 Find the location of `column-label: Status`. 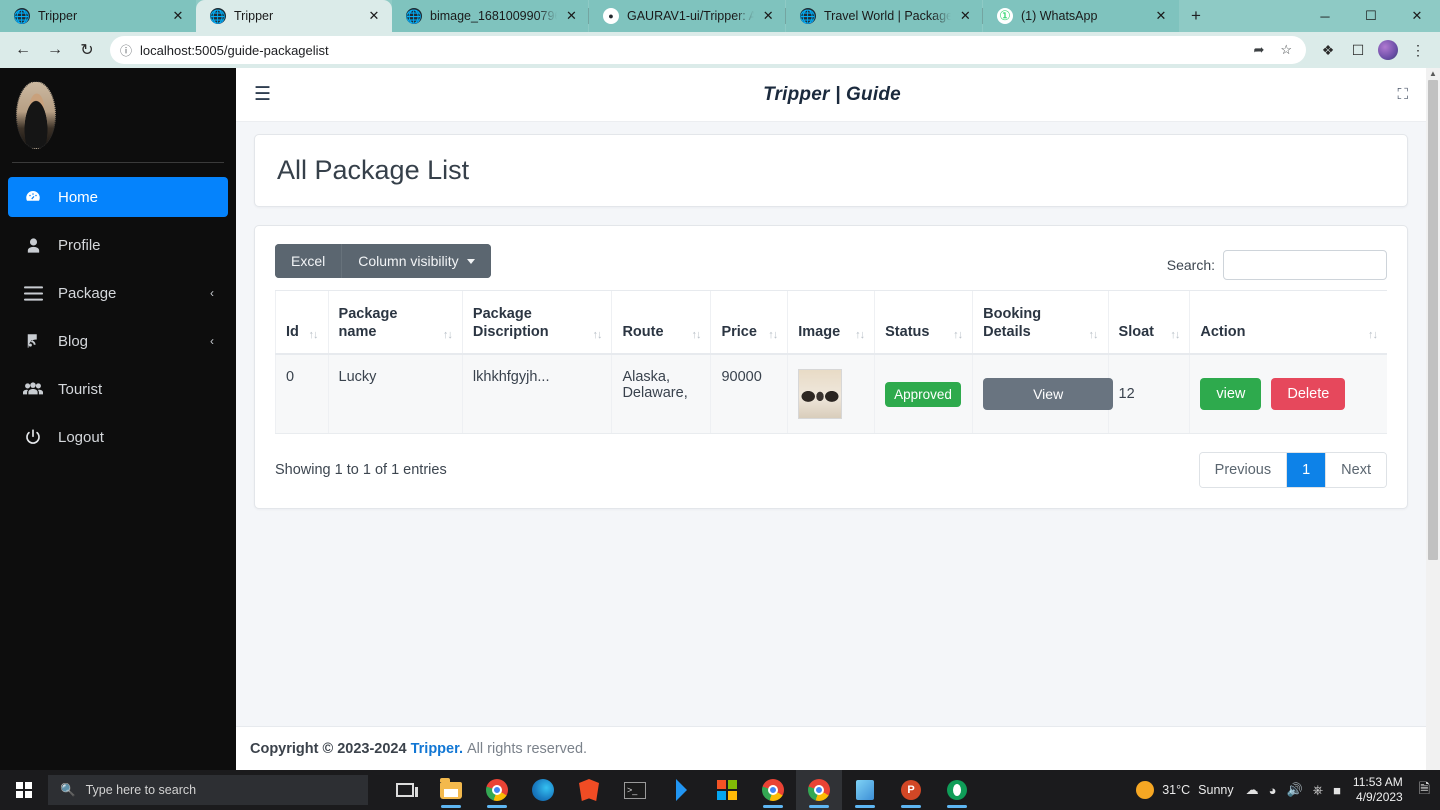

column-label: Status is located at coordinates (907, 332).